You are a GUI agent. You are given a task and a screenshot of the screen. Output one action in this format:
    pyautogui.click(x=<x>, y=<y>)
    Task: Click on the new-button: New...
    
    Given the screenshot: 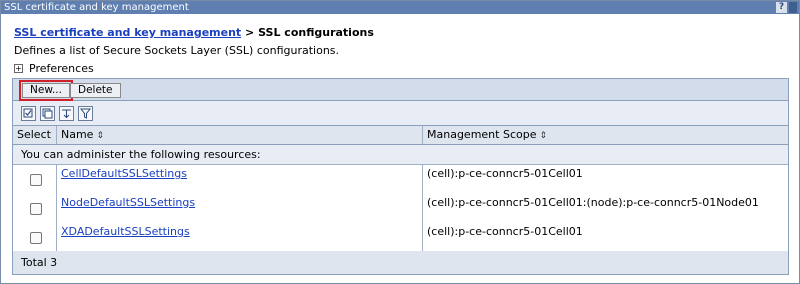 What is the action you would take?
    pyautogui.click(x=46, y=90)
    